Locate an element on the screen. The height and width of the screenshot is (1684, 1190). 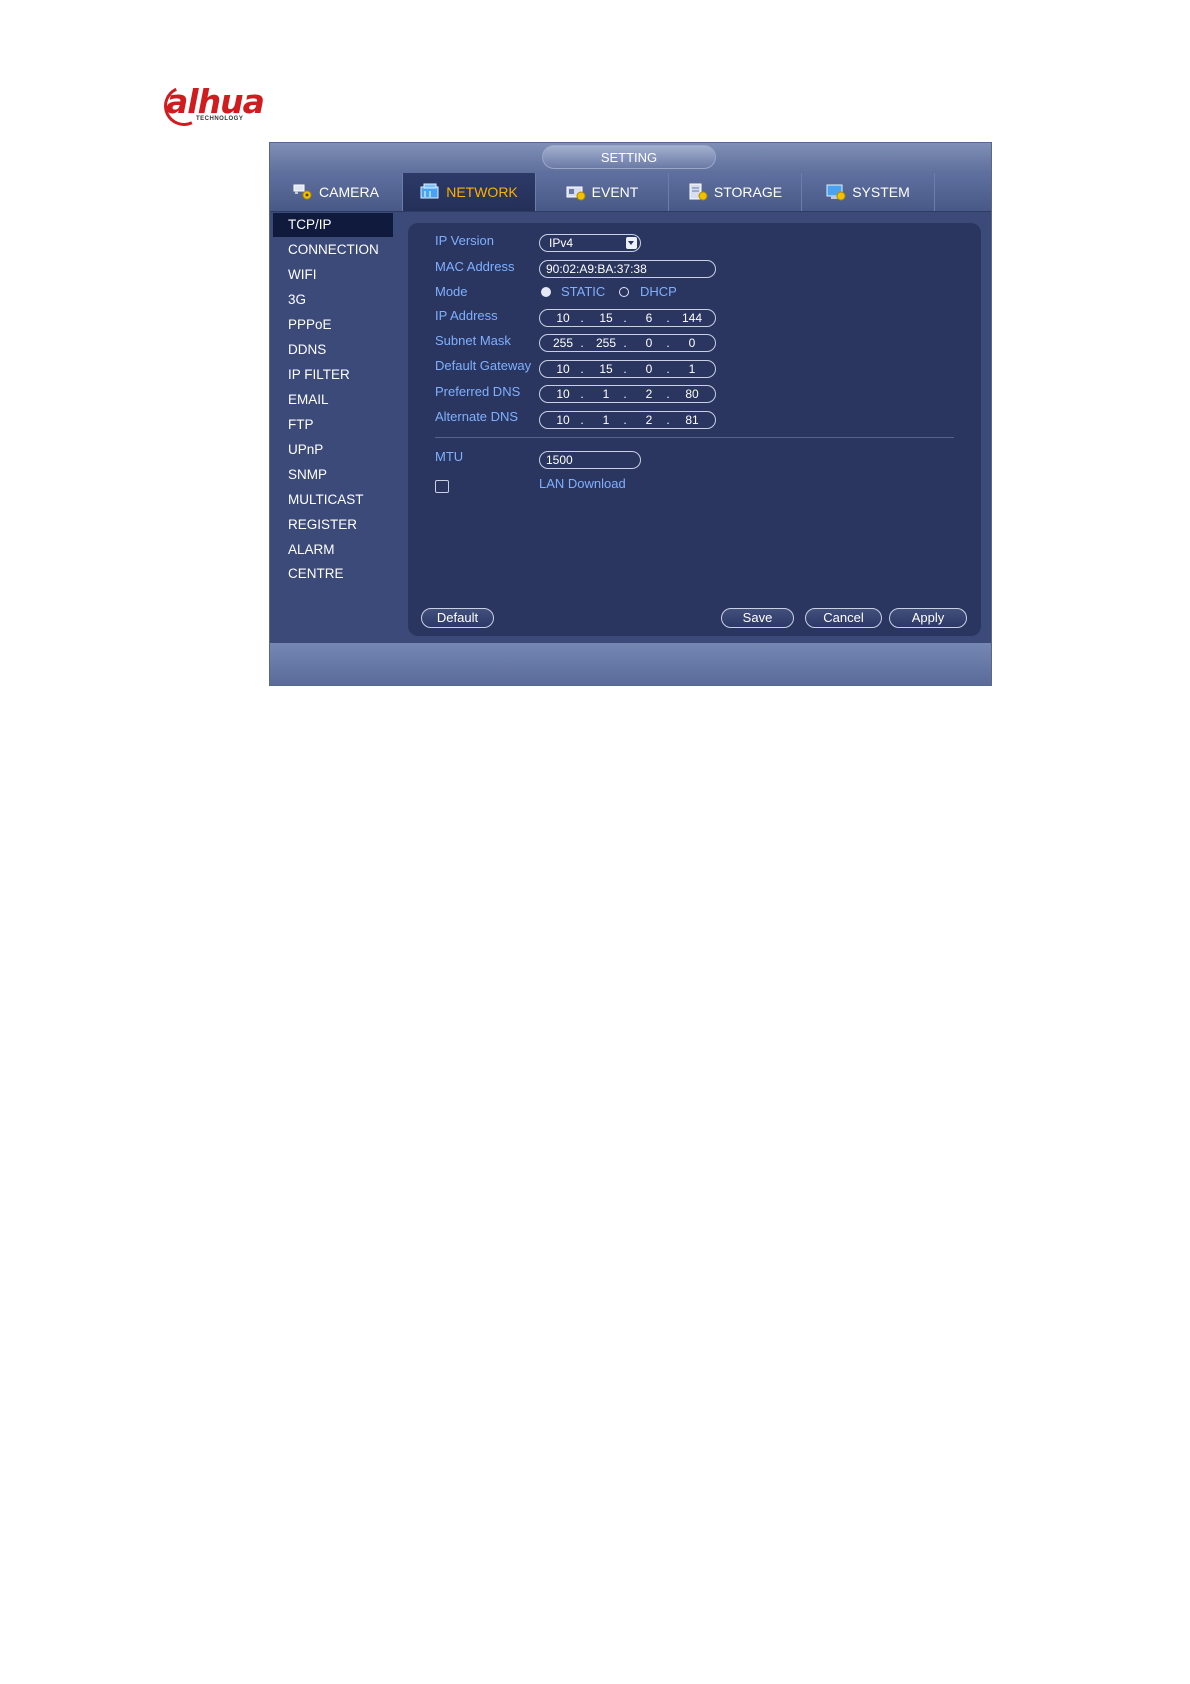
preferred-dns-field: 10 . 1 . 2 . 80 is located at coordinates (627, 394).